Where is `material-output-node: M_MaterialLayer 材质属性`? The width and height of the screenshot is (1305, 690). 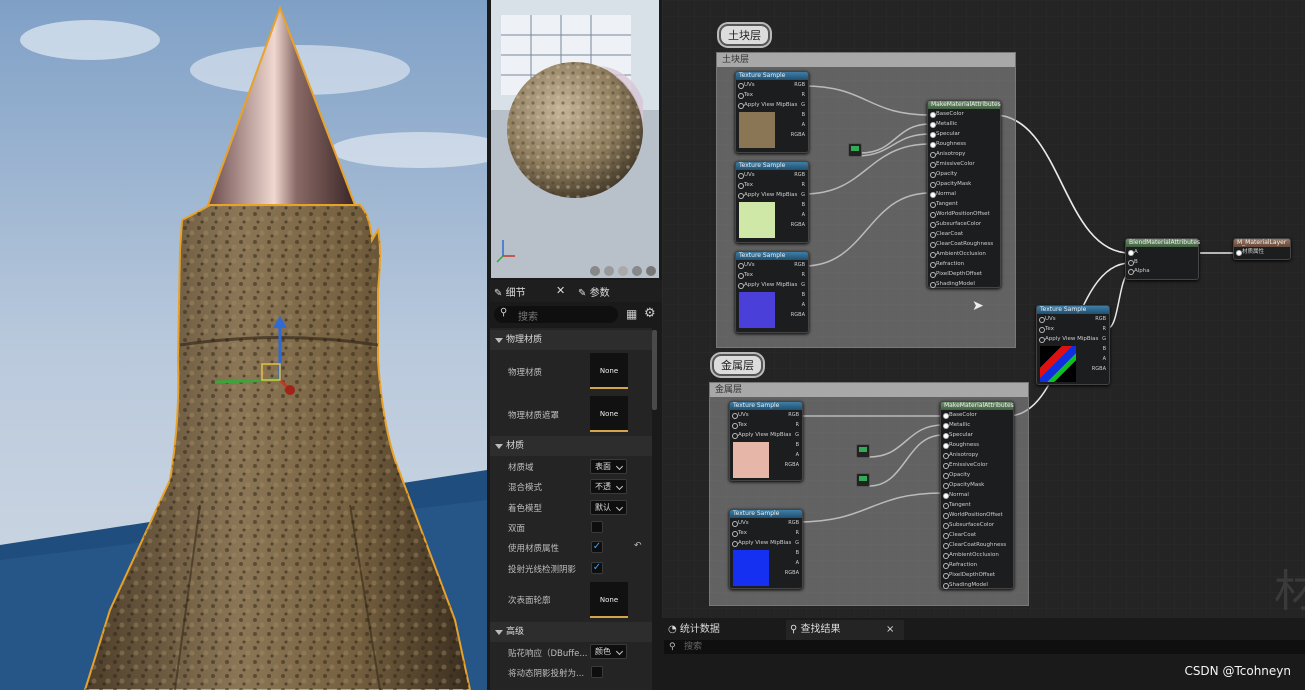 material-output-node: M_MaterialLayer 材质属性 is located at coordinates (1262, 249).